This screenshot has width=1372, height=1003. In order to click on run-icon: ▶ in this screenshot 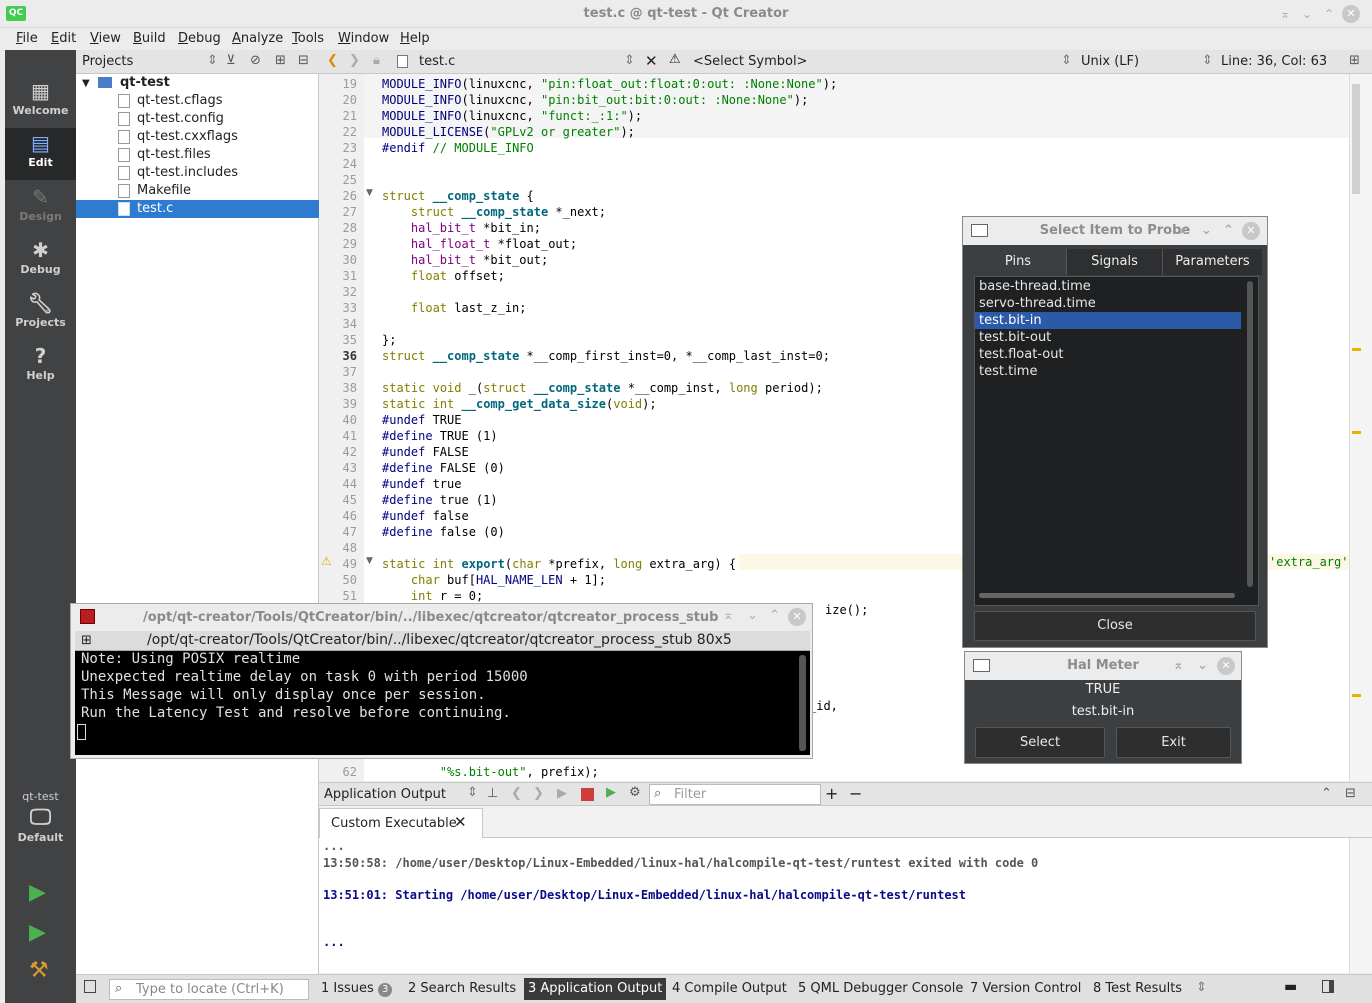, I will do `click(37, 892)`.